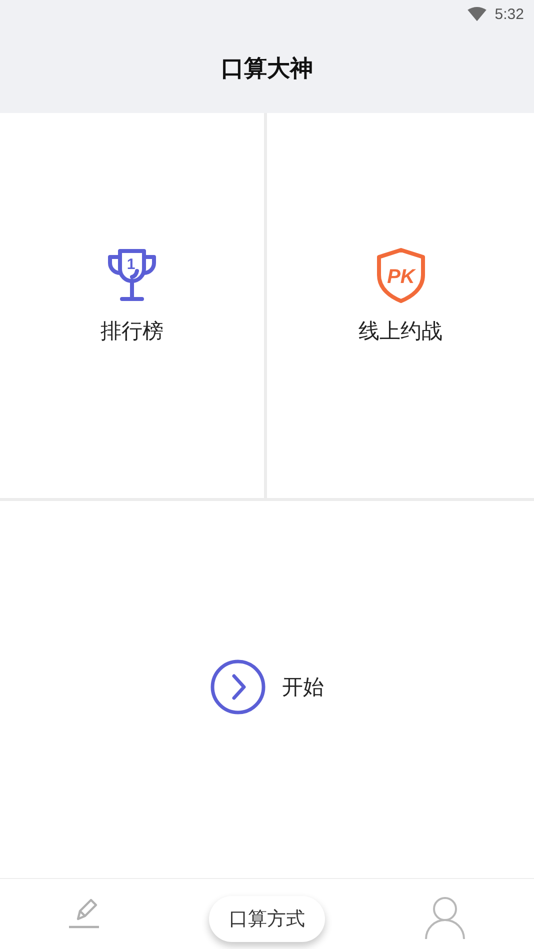 This screenshot has width=534, height=949. Describe the element at coordinates (400, 331) in the screenshot. I see `tile-label: 线上约战` at that location.